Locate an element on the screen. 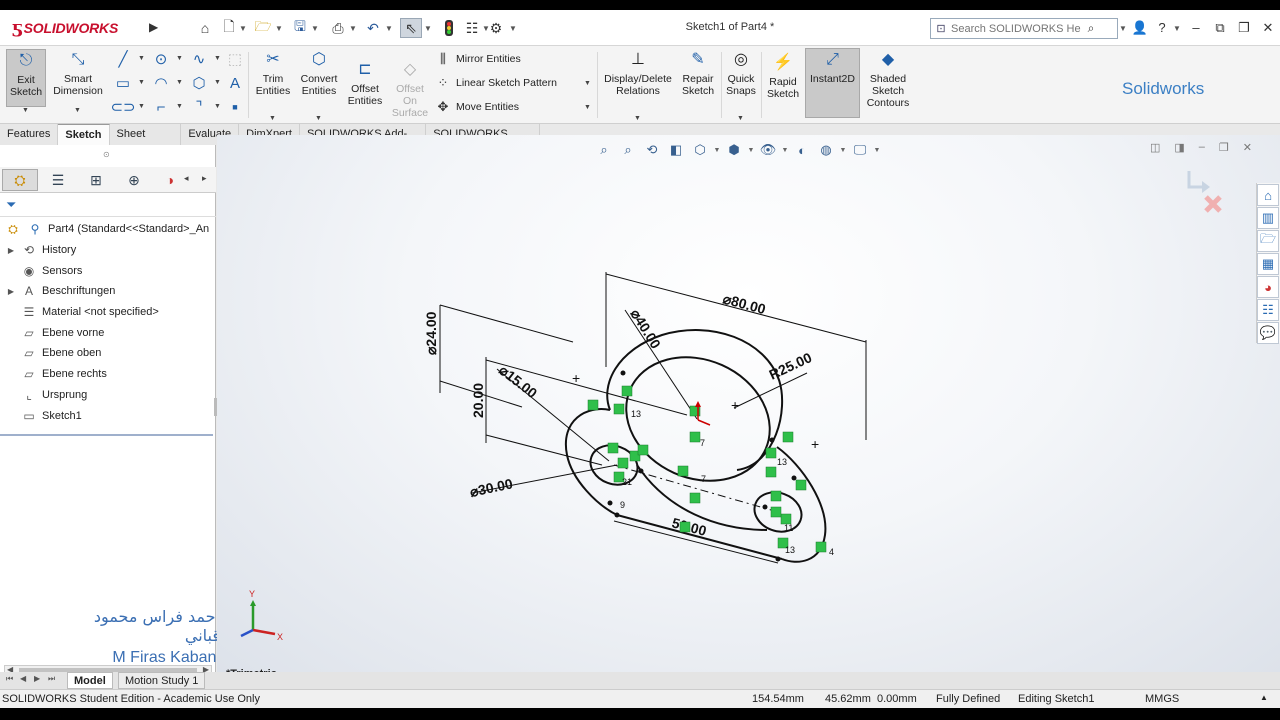 Image resolution: width=1280 pixels, height=720 pixels. file-properties-icon: ☷ is located at coordinates (472, 28).